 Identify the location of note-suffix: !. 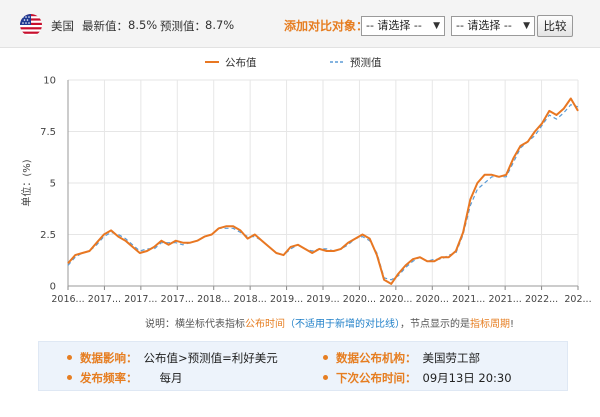
(512, 324).